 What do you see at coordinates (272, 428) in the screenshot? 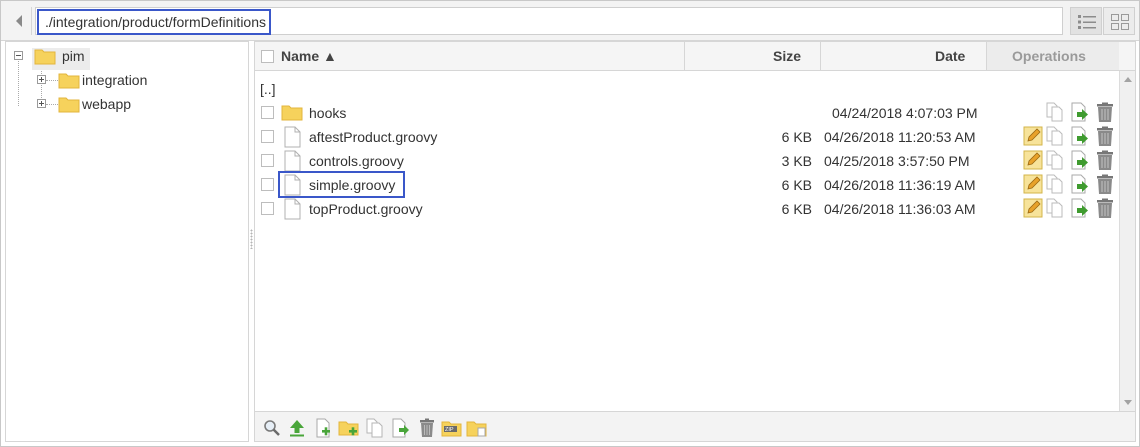
I see `search-icon` at bounding box center [272, 428].